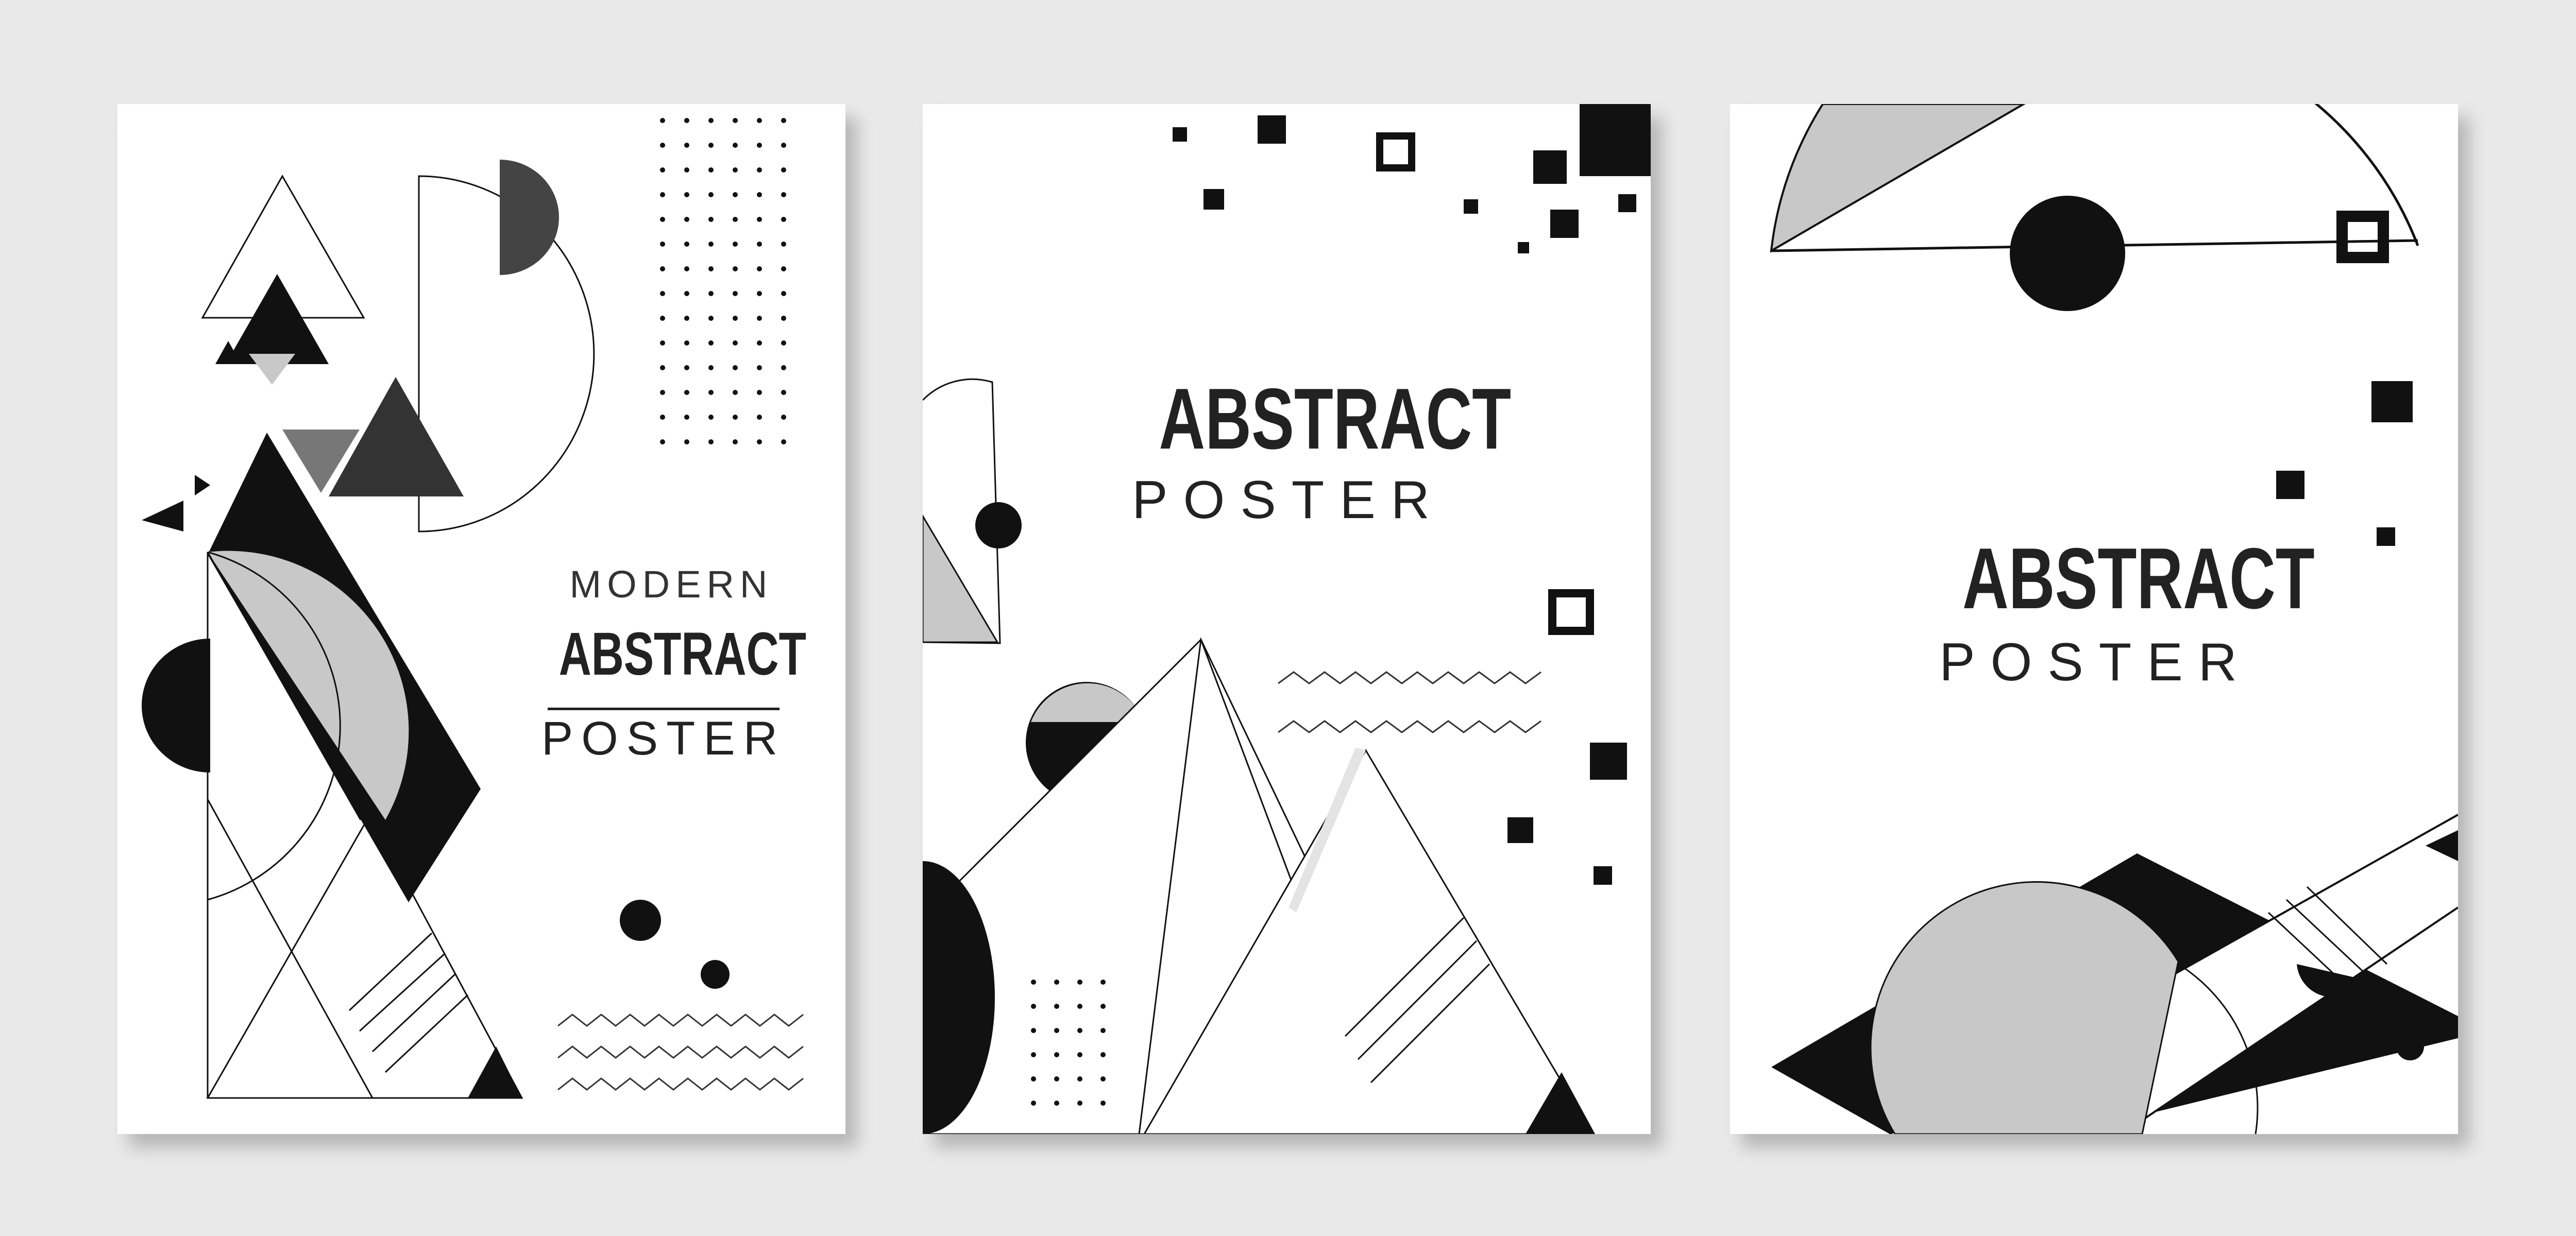 The width and height of the screenshot is (2576, 1236). I want to click on black-half-disc, so click(176, 705).